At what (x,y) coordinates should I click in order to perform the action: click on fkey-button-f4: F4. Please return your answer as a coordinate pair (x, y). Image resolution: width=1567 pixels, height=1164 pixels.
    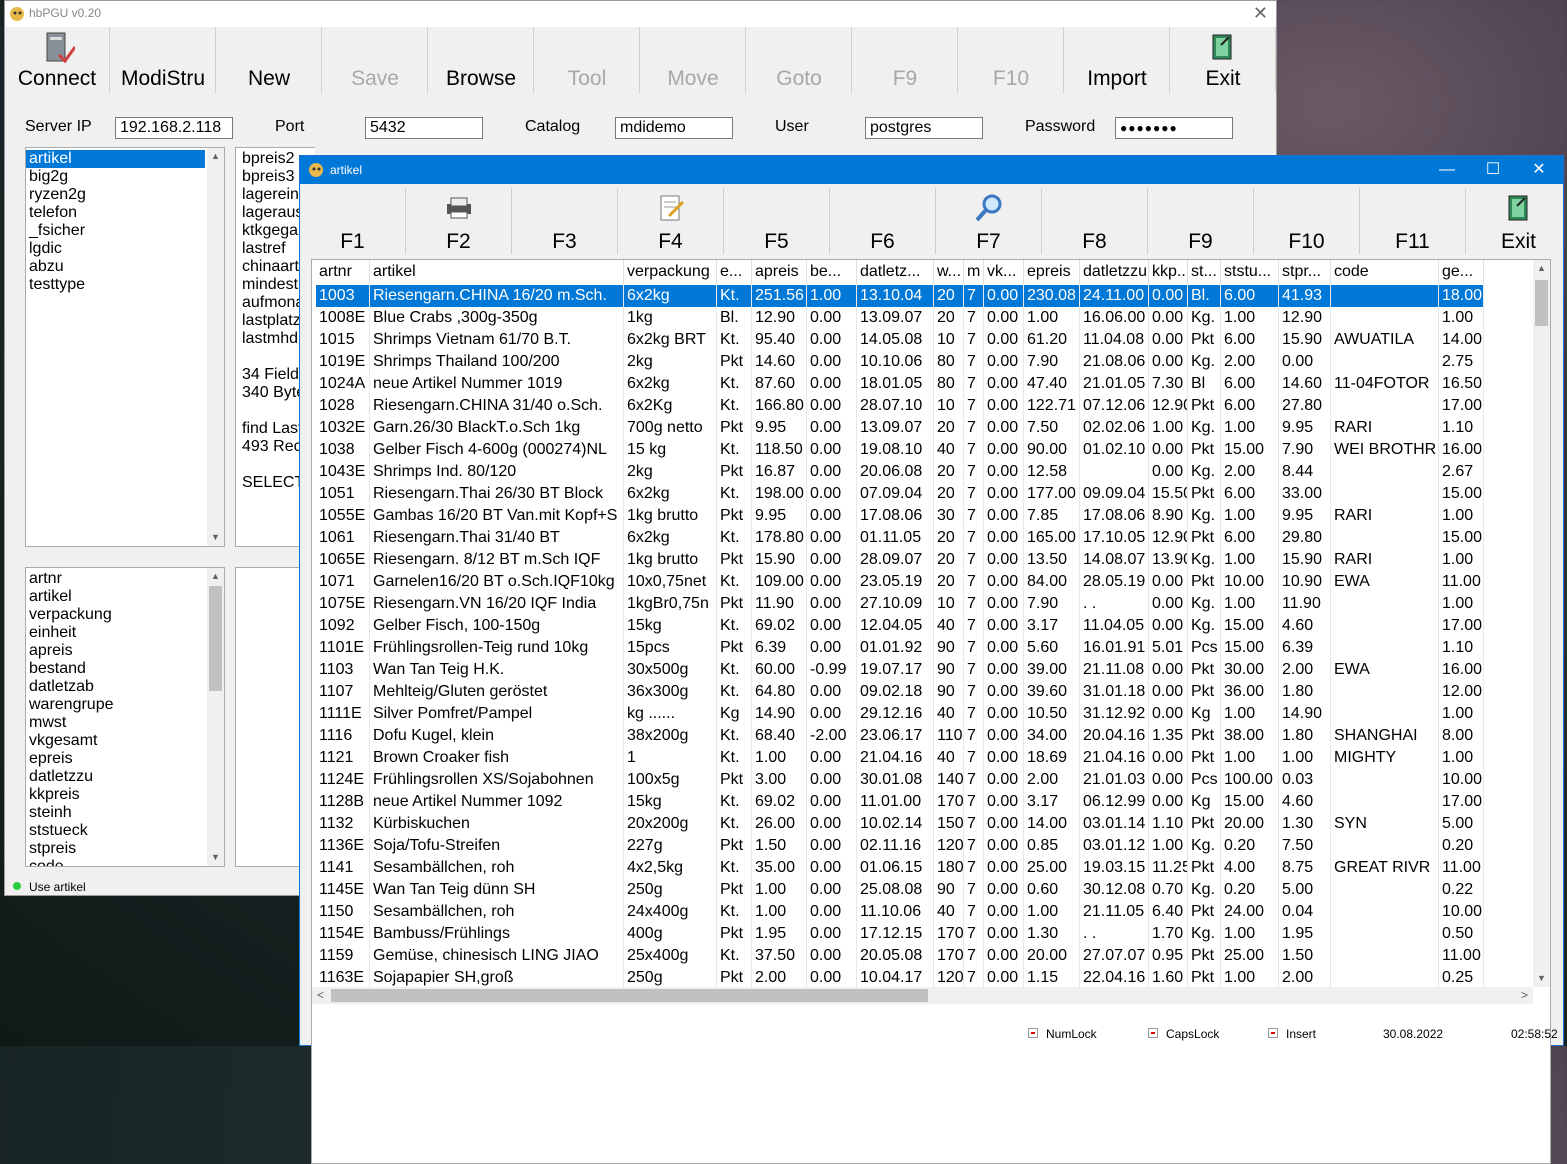
    Looking at the image, I should click on (671, 221).